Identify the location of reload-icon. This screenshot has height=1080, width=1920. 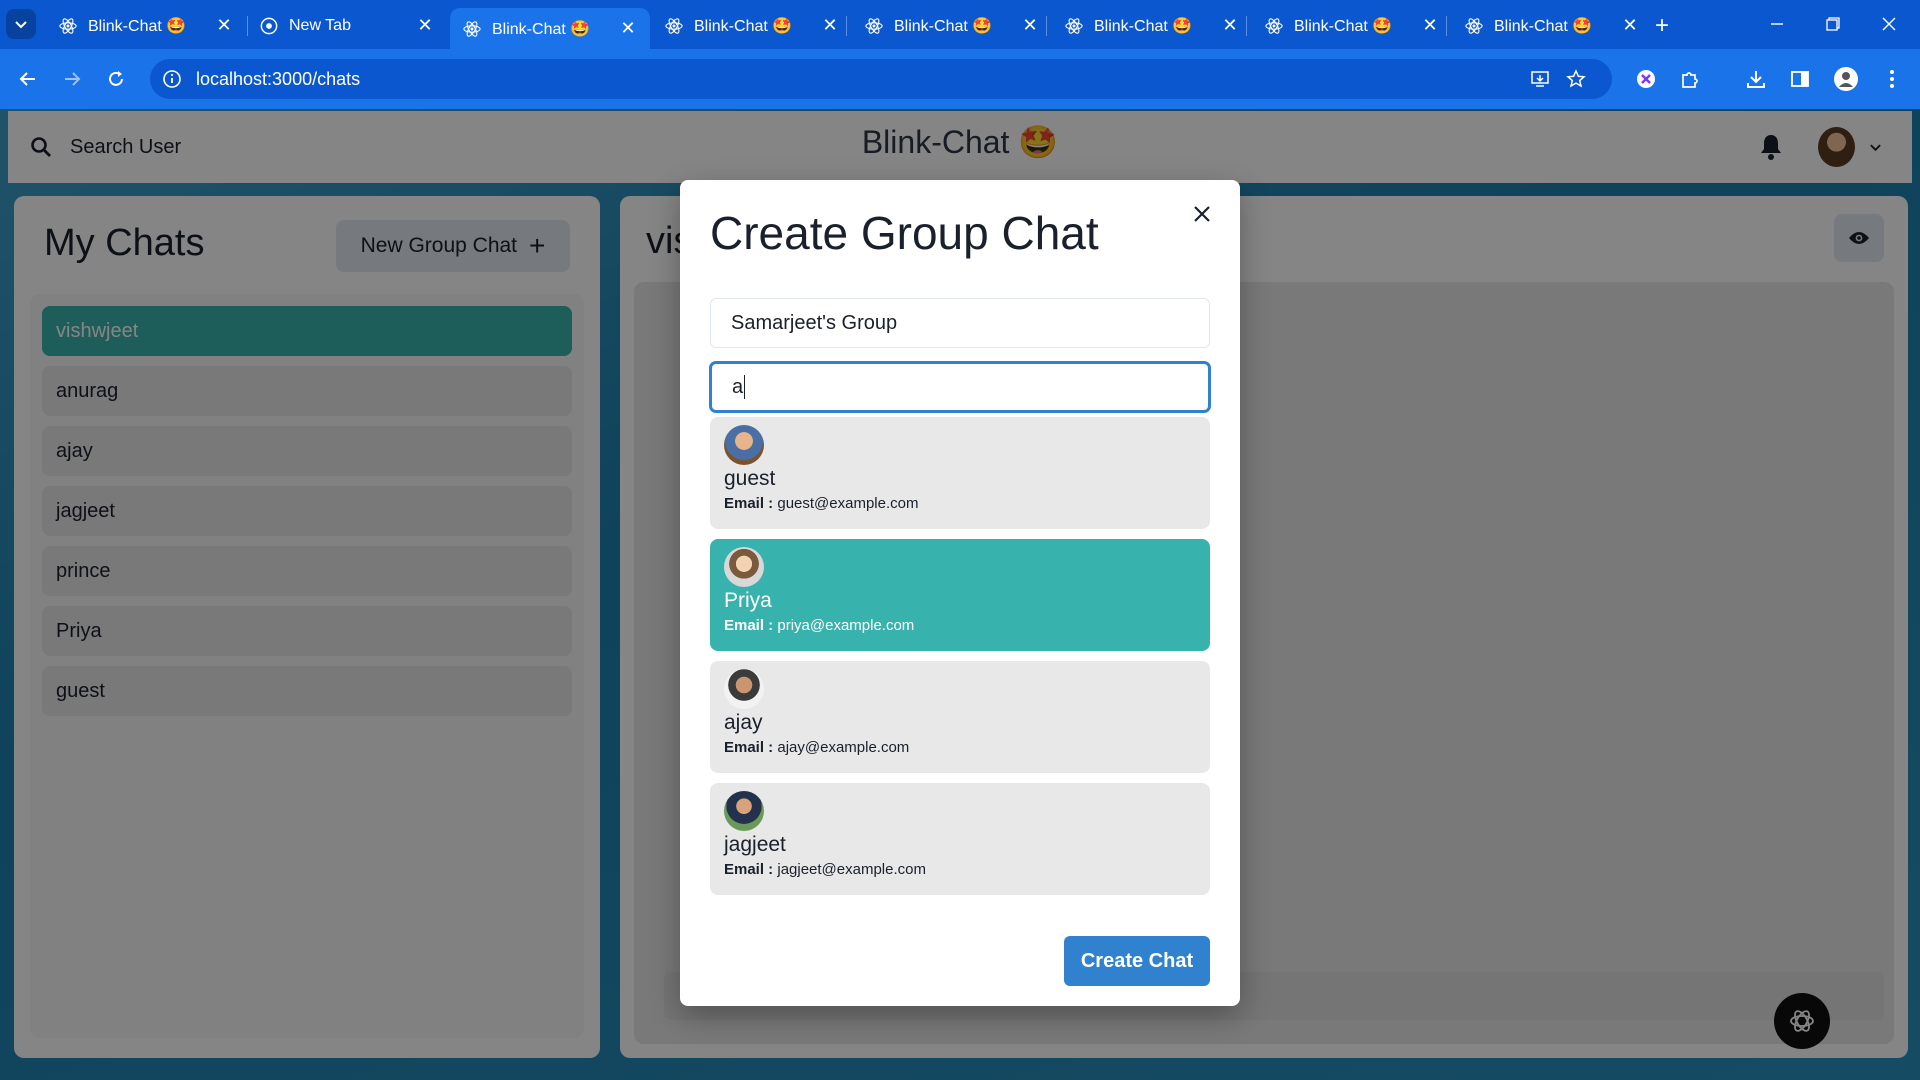
(116, 79).